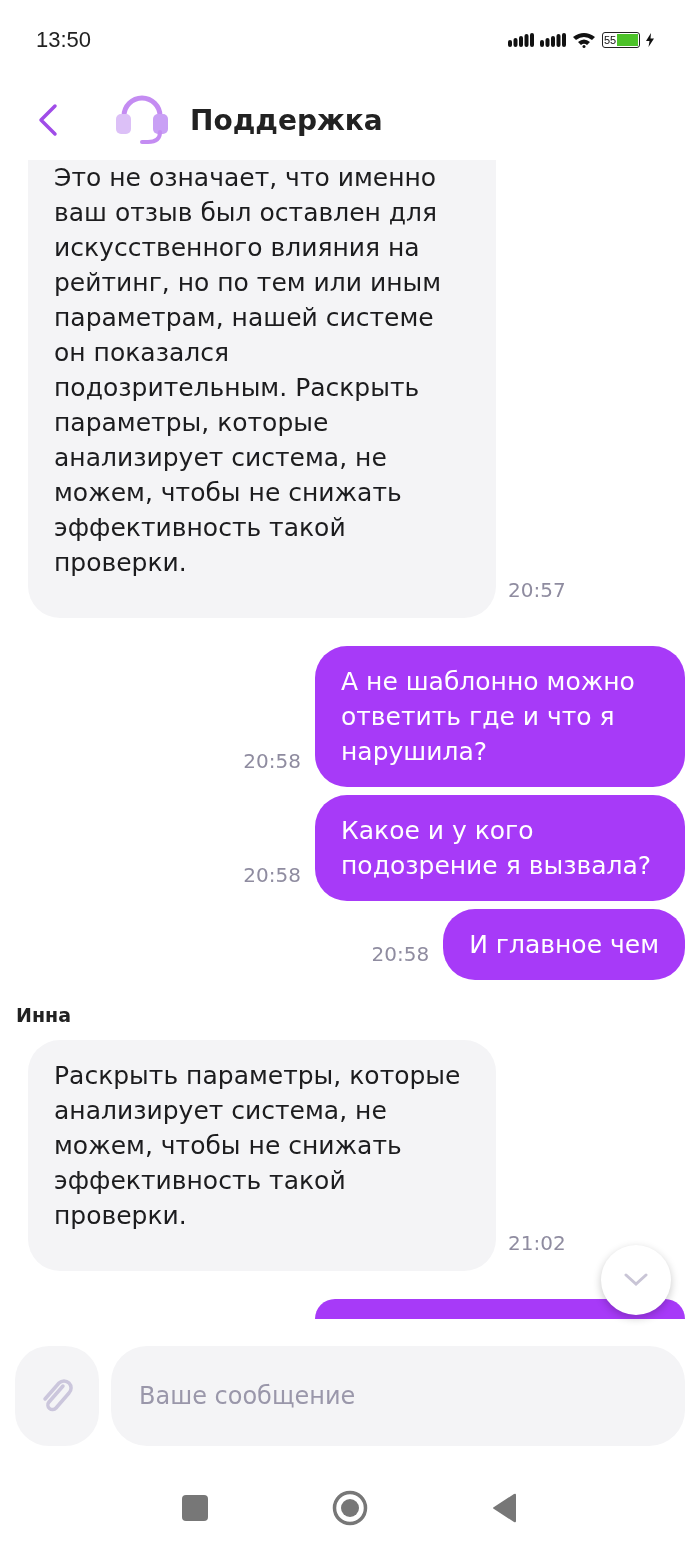 This screenshot has width=700, height=1556. Describe the element at coordinates (500, 716) in the screenshot. I see `message-bubble: А не шаблонно можно ответить где и что я нарушила?` at that location.